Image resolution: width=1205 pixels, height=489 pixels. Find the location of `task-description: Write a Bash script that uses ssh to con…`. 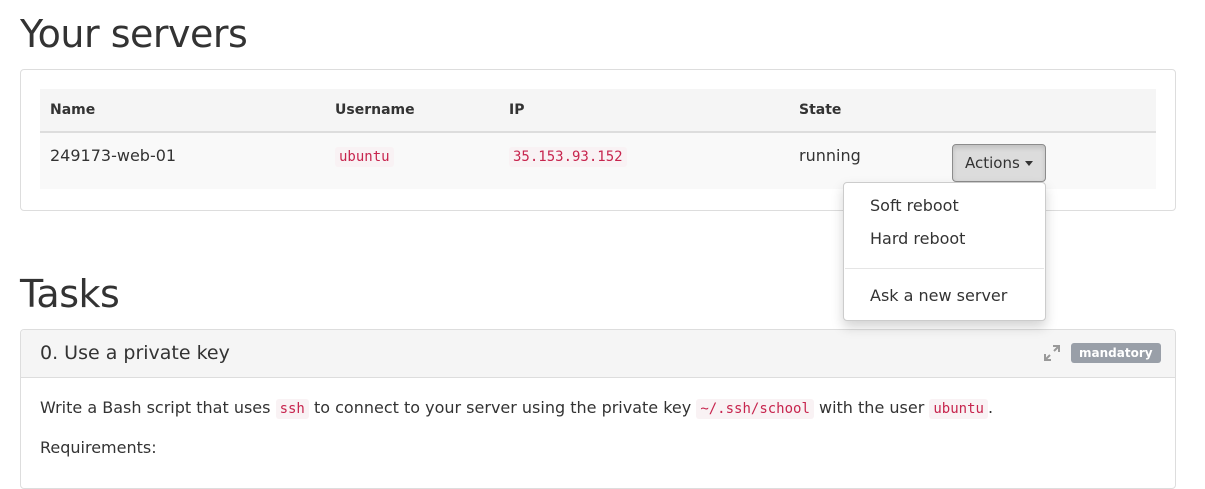

task-description: Write a Bash script that uses ssh to con… is located at coordinates (517, 408).